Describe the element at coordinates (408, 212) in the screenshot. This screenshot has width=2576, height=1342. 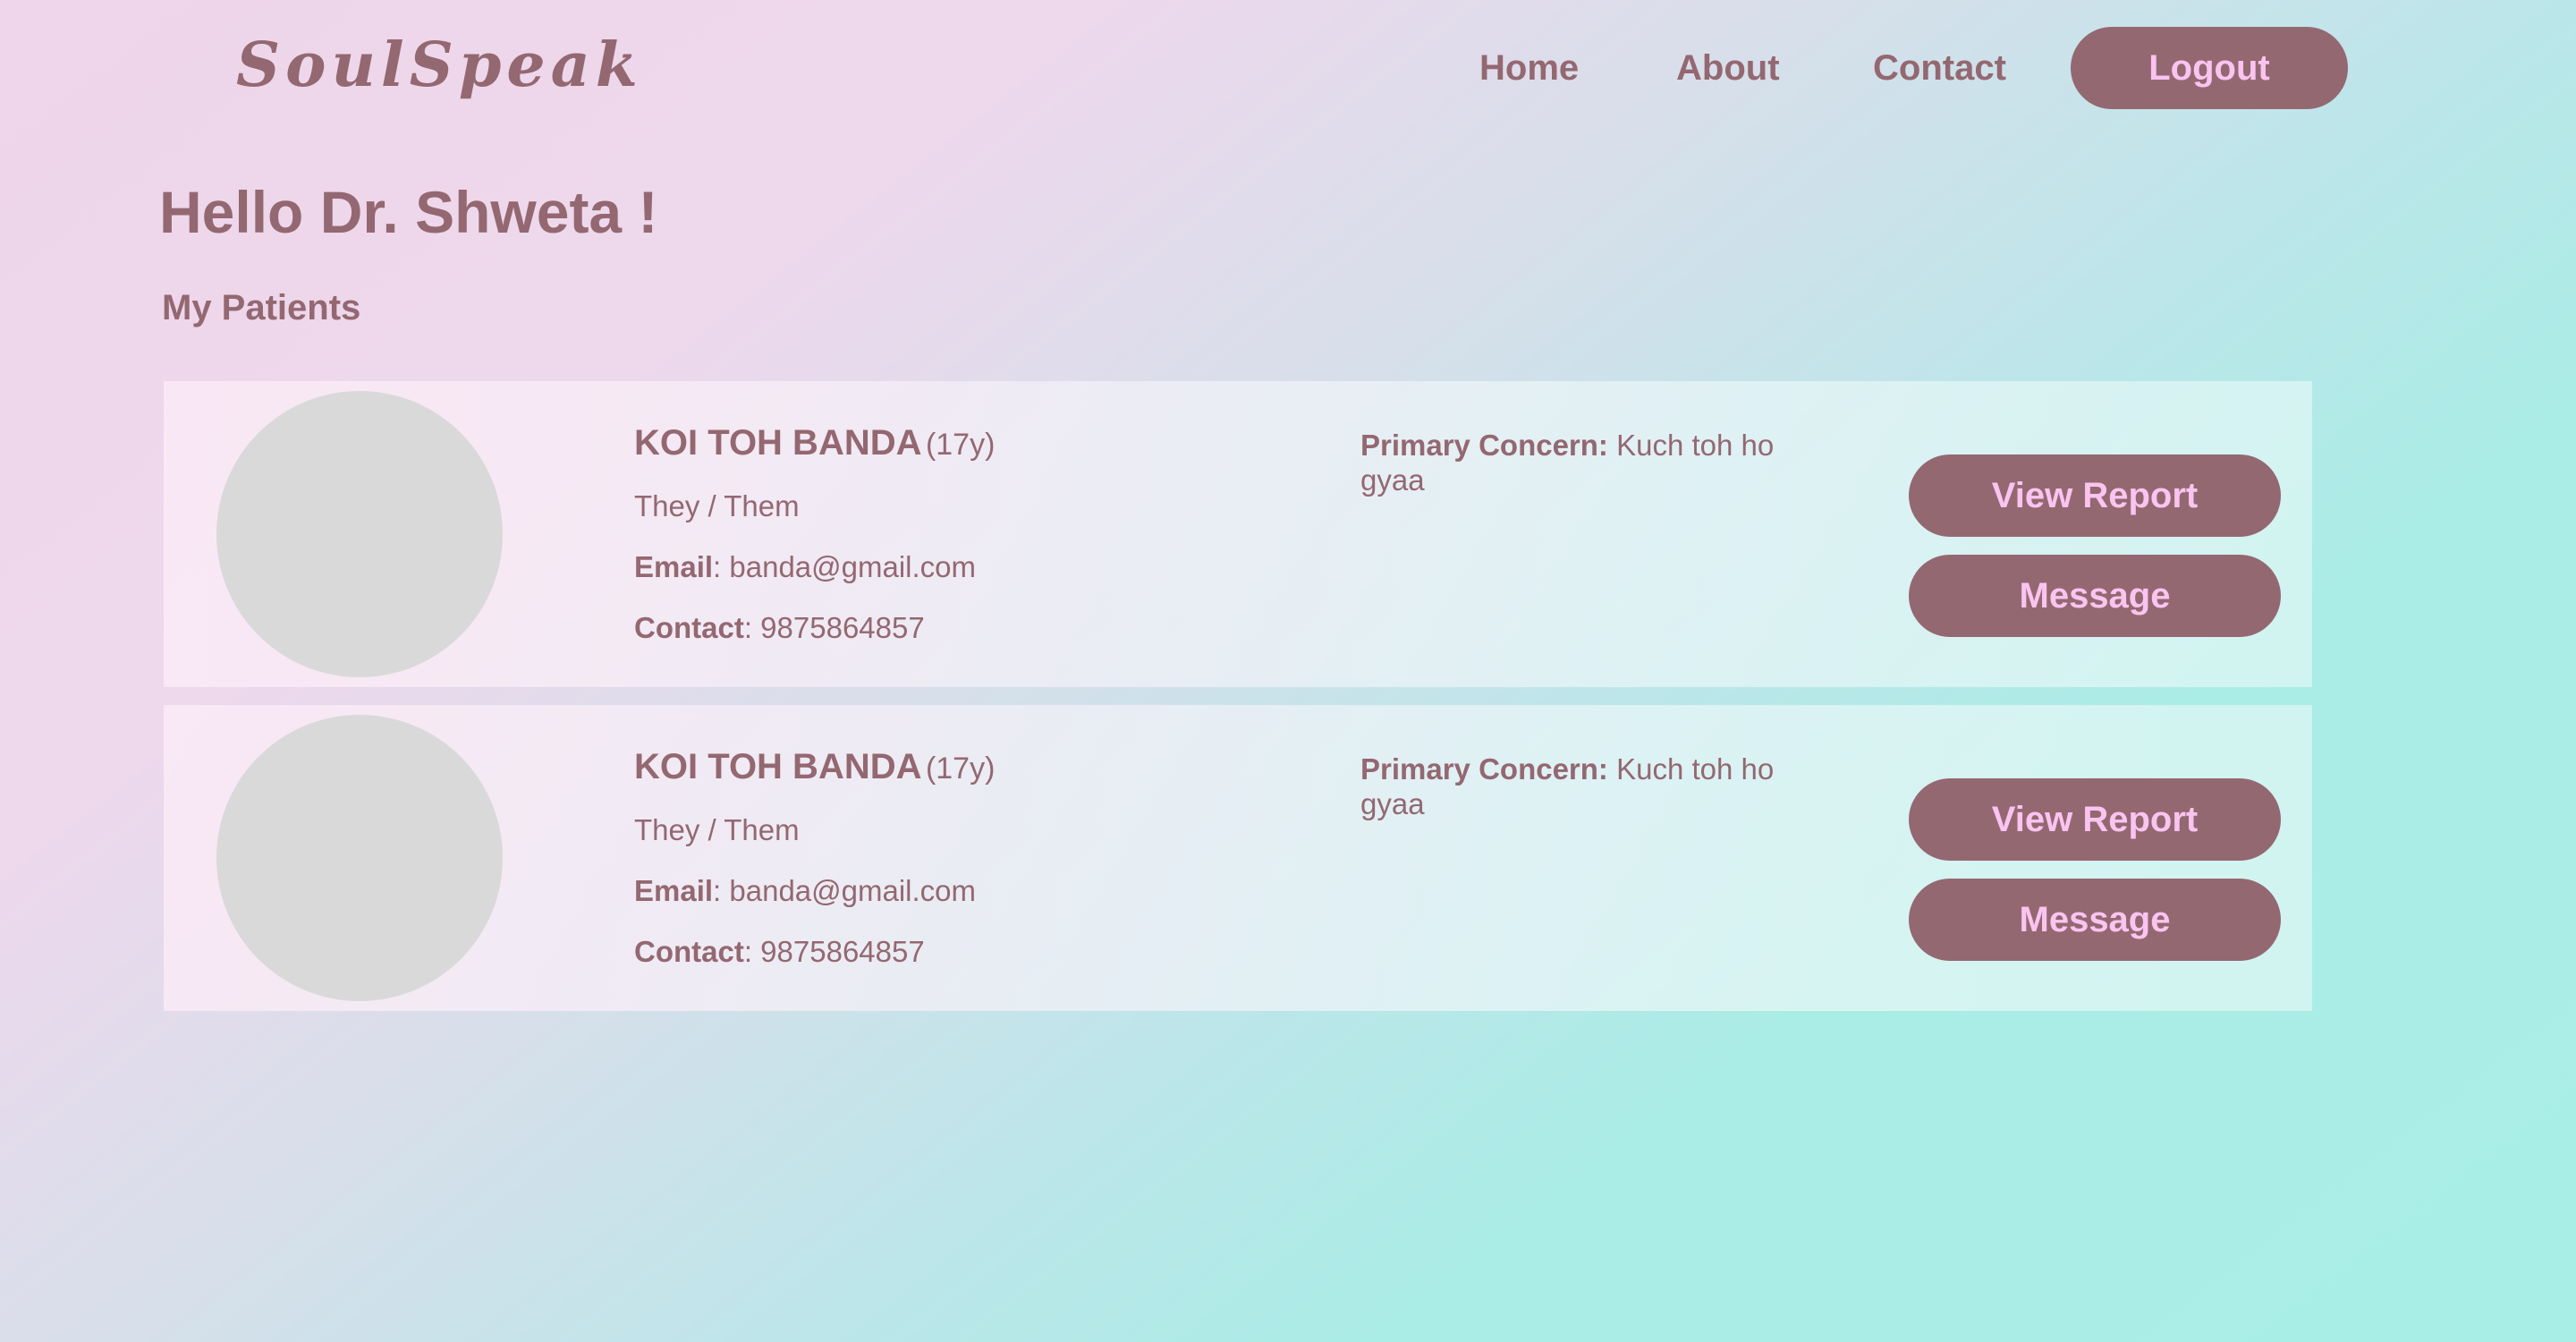
I see `page-title: Hello Dr. Shweta !` at that location.